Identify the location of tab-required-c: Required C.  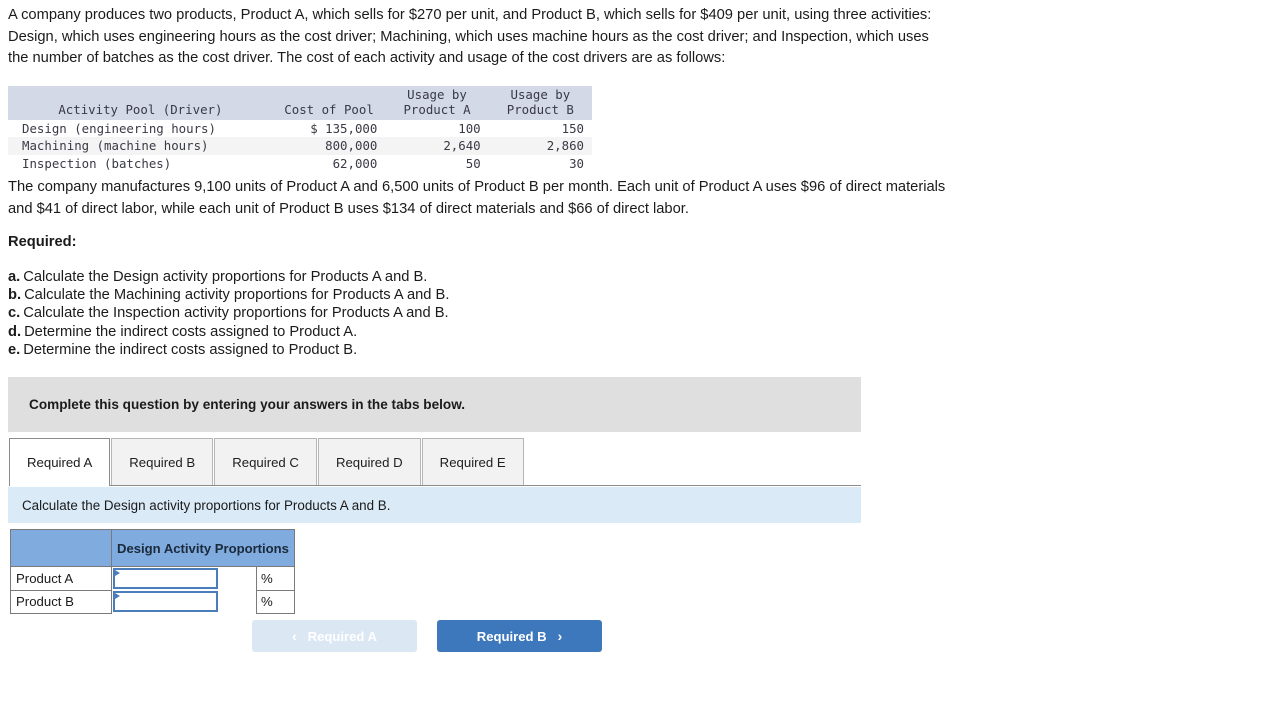
(265, 461).